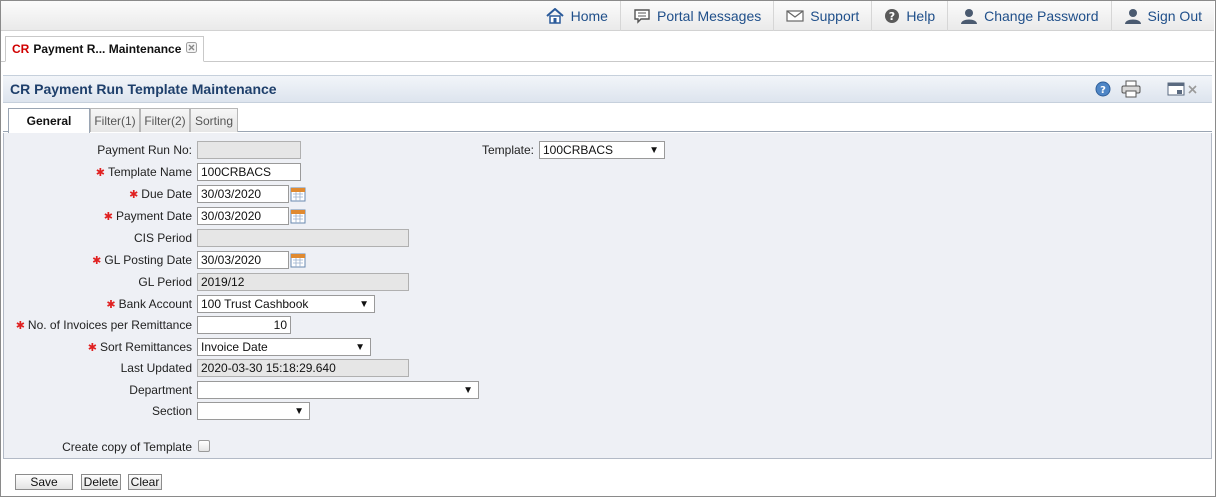 Image resolution: width=1216 pixels, height=497 pixels. What do you see at coordinates (589, 15) in the screenshot?
I see `nav-home-label: Home` at bounding box center [589, 15].